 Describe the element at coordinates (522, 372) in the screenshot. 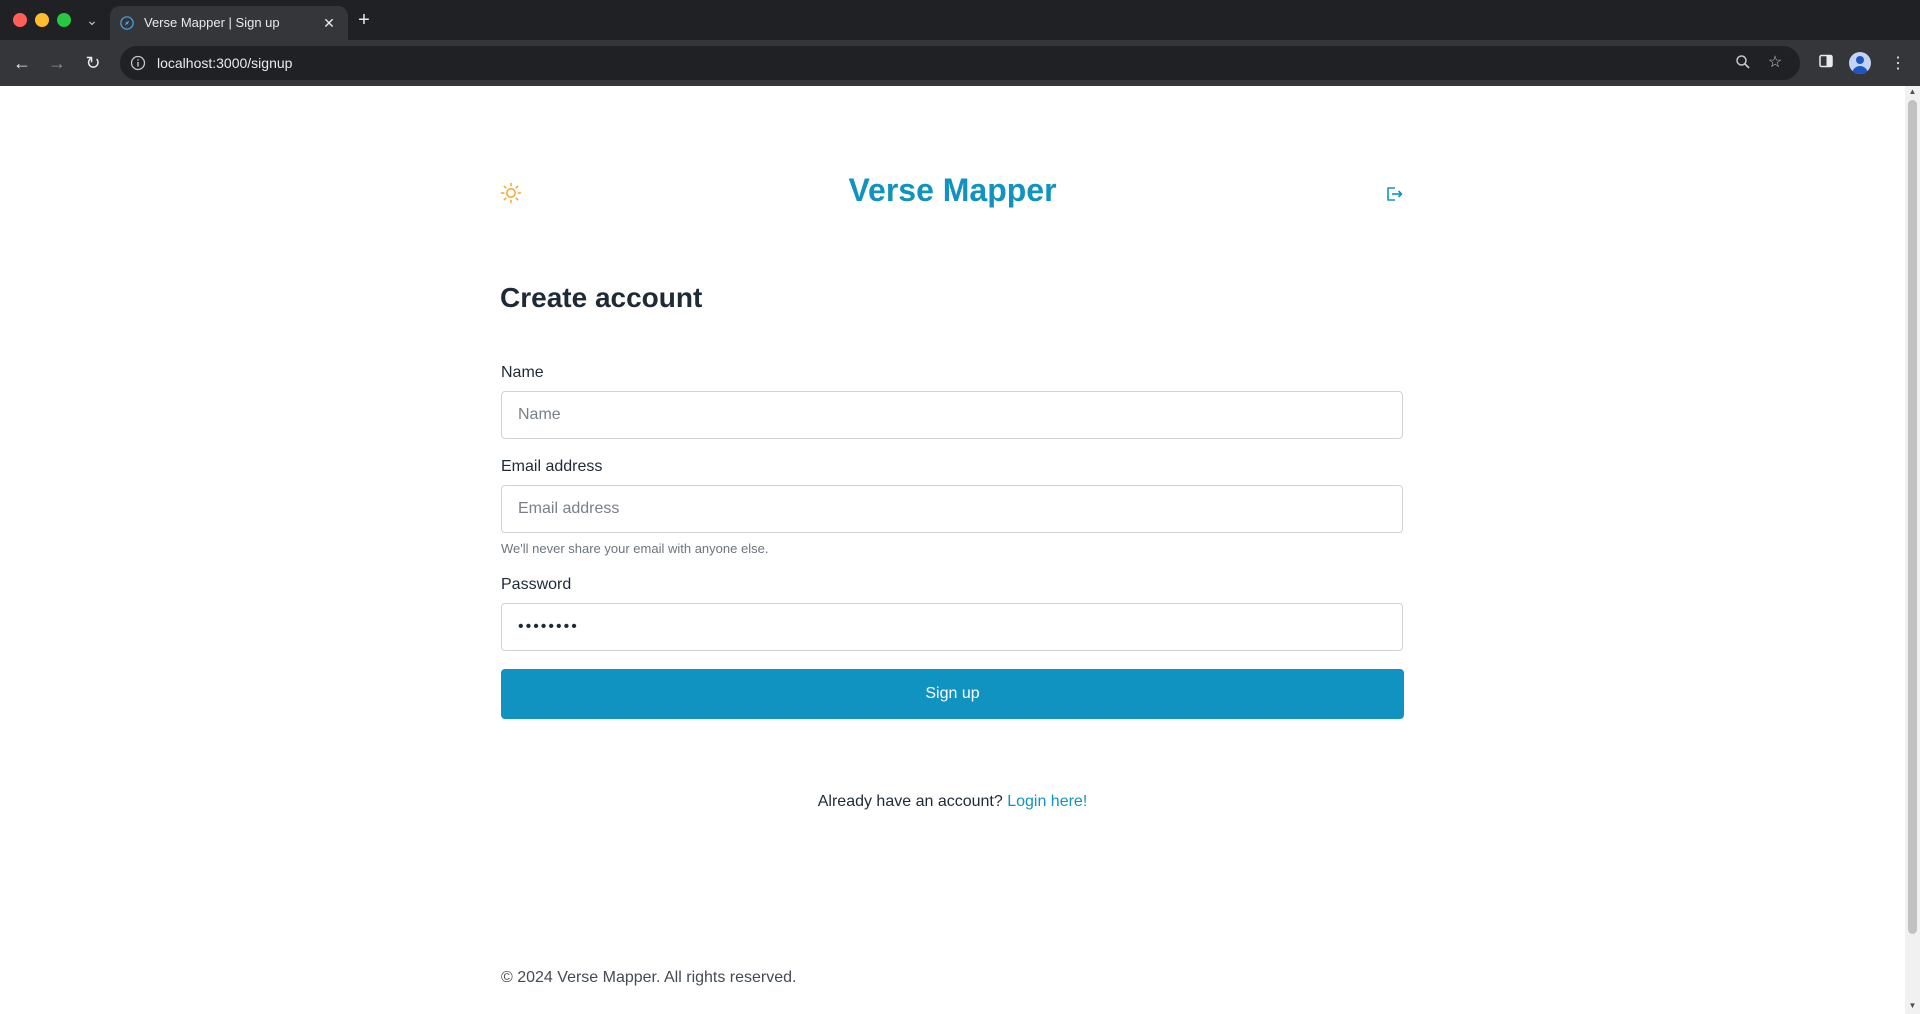

I see `name-label: Name` at that location.